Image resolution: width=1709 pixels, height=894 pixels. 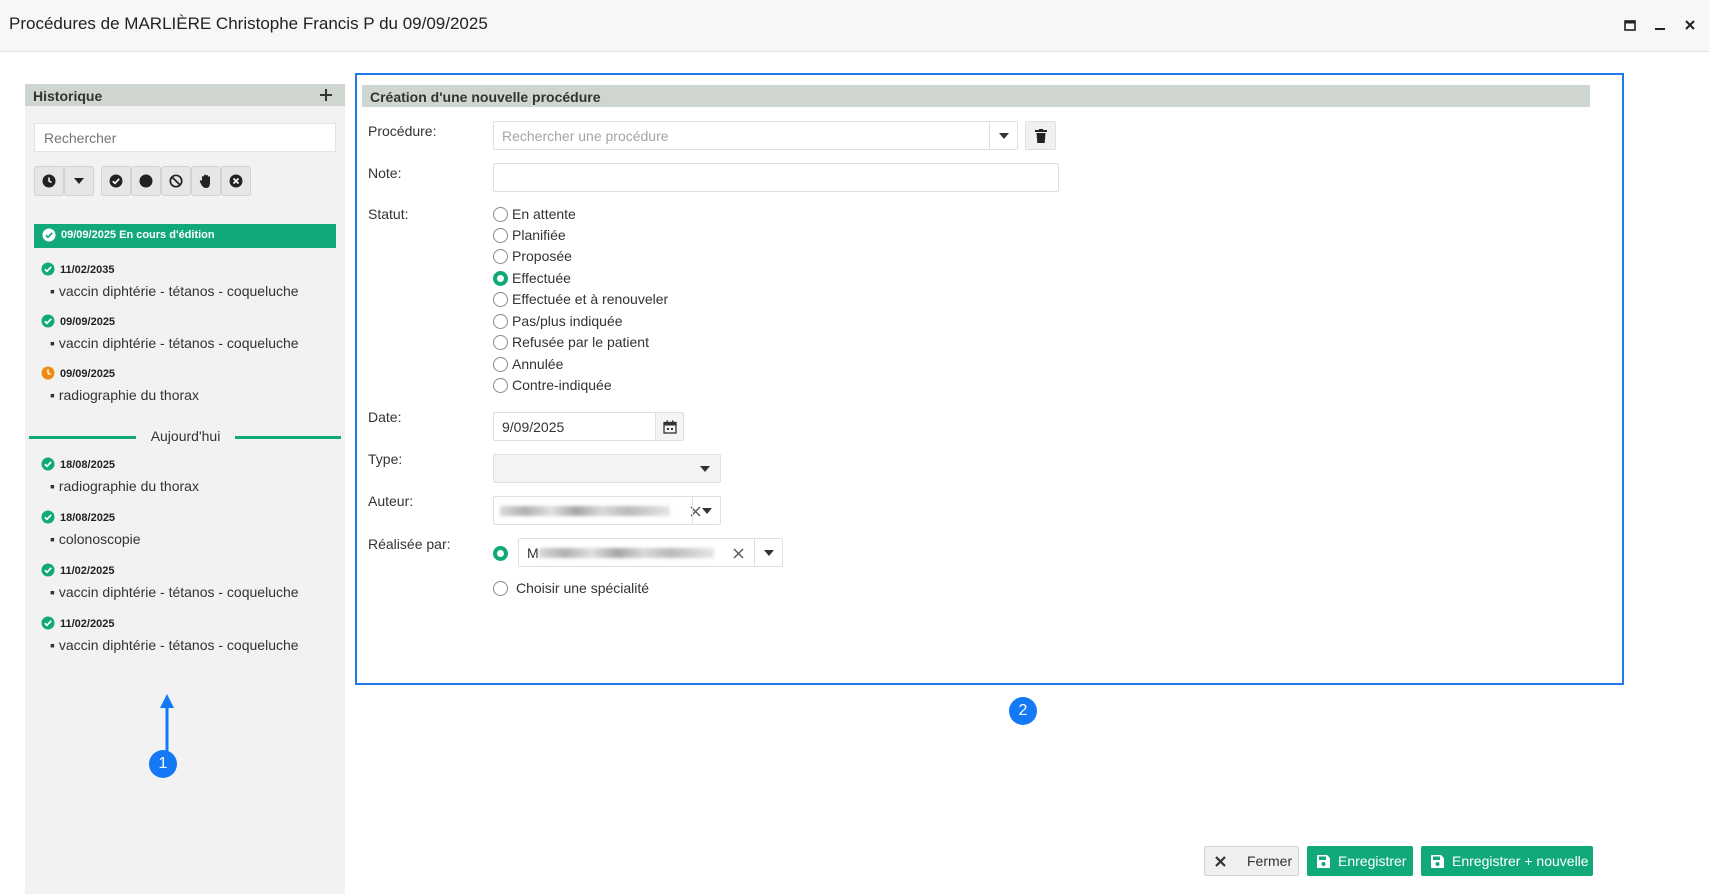 I want to click on close-button: Fermer, so click(x=1251, y=861).